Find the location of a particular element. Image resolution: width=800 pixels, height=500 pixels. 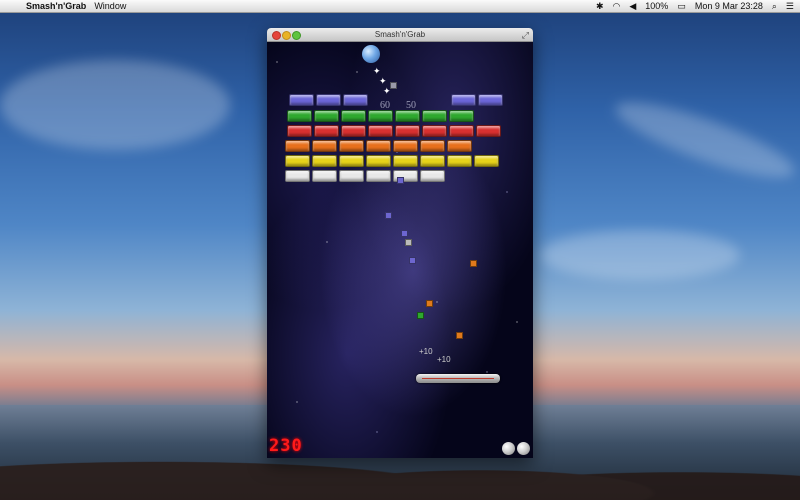

paddle is located at coordinates (458, 378).